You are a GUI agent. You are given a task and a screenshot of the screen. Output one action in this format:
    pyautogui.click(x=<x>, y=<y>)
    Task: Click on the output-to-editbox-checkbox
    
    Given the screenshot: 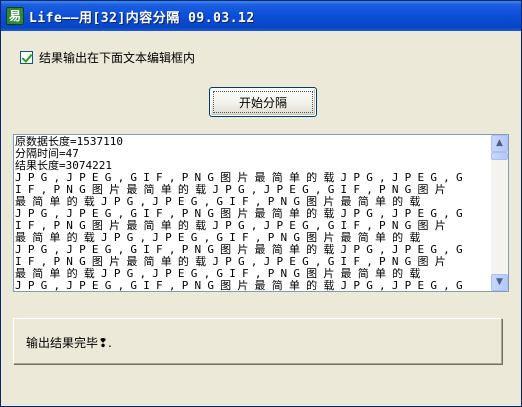 What is the action you would take?
    pyautogui.click(x=26, y=57)
    